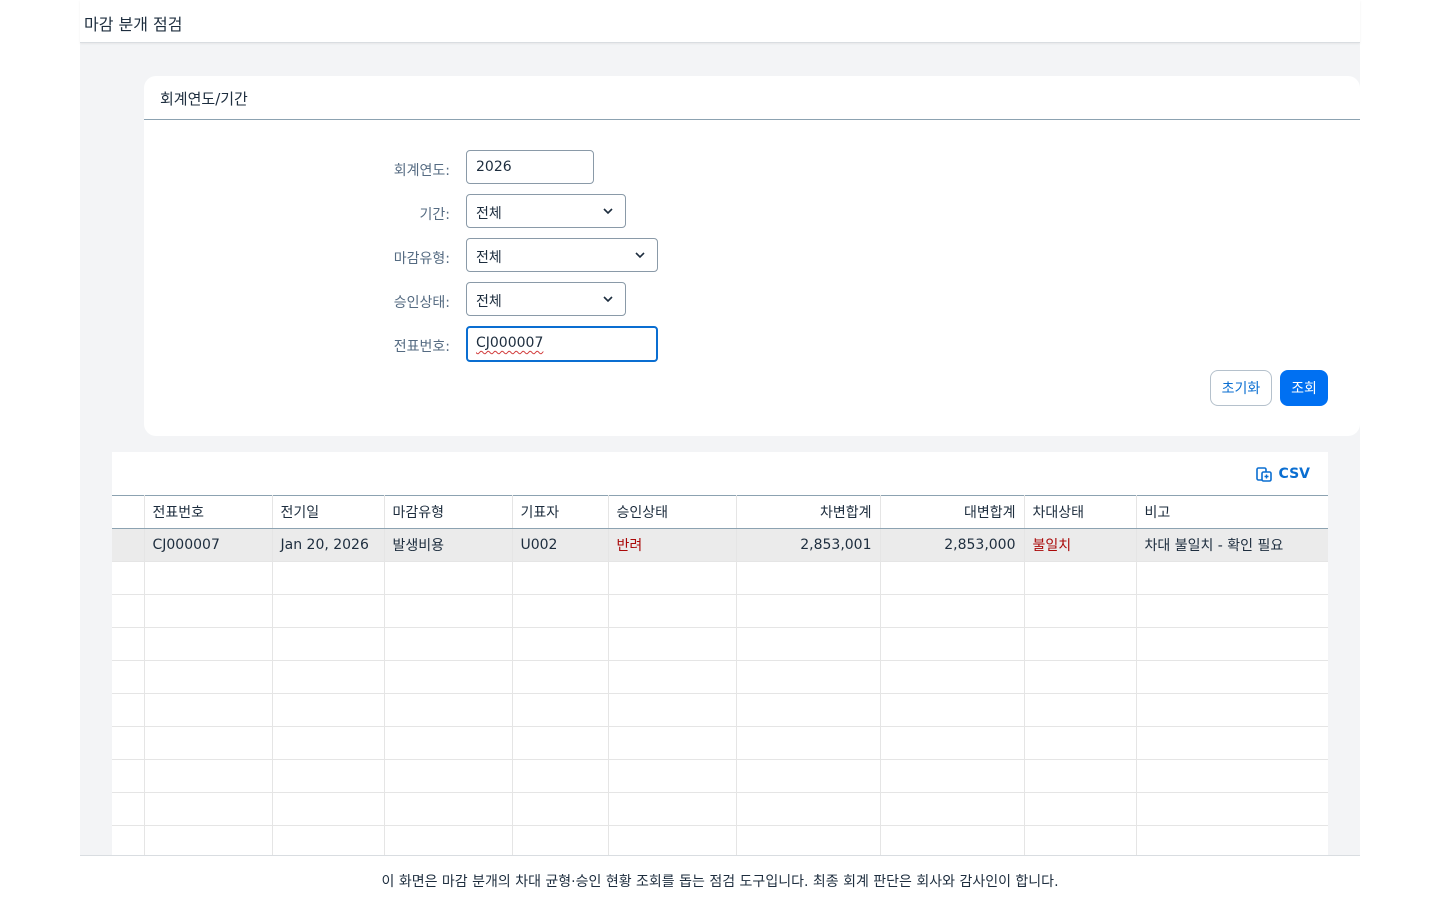 The width and height of the screenshot is (1440, 908). I want to click on column-header: 차대상태, so click(1080, 512).